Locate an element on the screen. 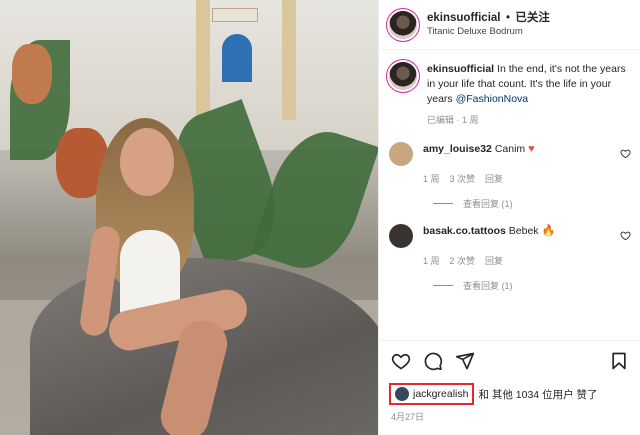 This screenshot has height=435, width=640. likes-count-text: 和 其他 1034 位用户 赞了 is located at coordinates (537, 394).